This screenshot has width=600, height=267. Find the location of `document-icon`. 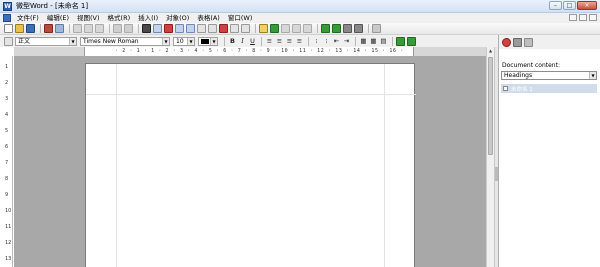

document-icon is located at coordinates (7, 18).